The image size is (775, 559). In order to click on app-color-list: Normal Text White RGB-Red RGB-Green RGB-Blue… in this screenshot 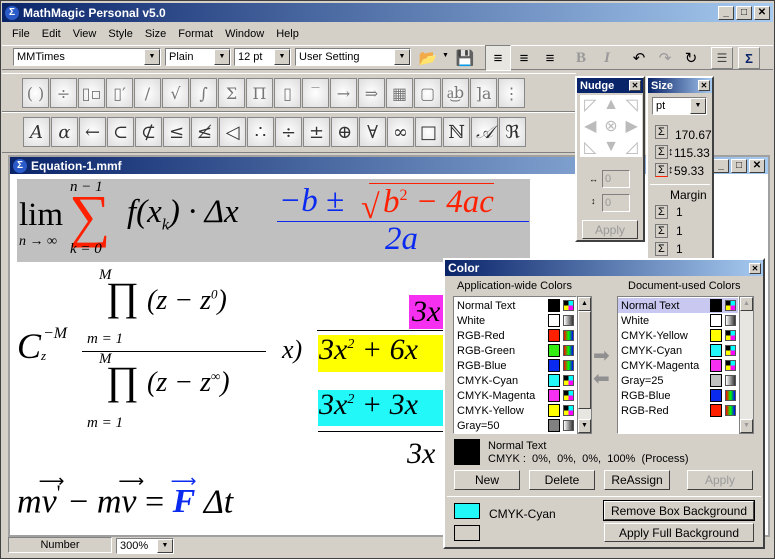, I will do `click(515, 365)`.